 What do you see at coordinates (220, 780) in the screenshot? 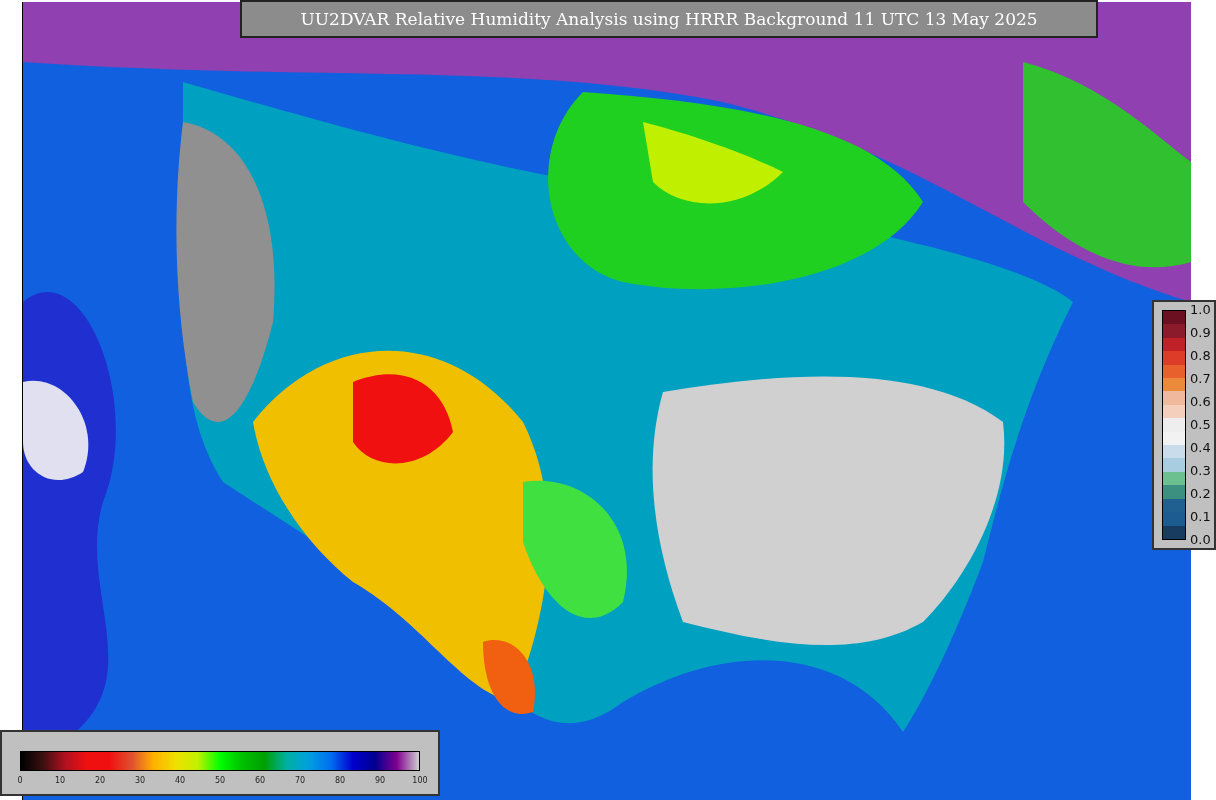
I see `tick-label: 50` at bounding box center [220, 780].